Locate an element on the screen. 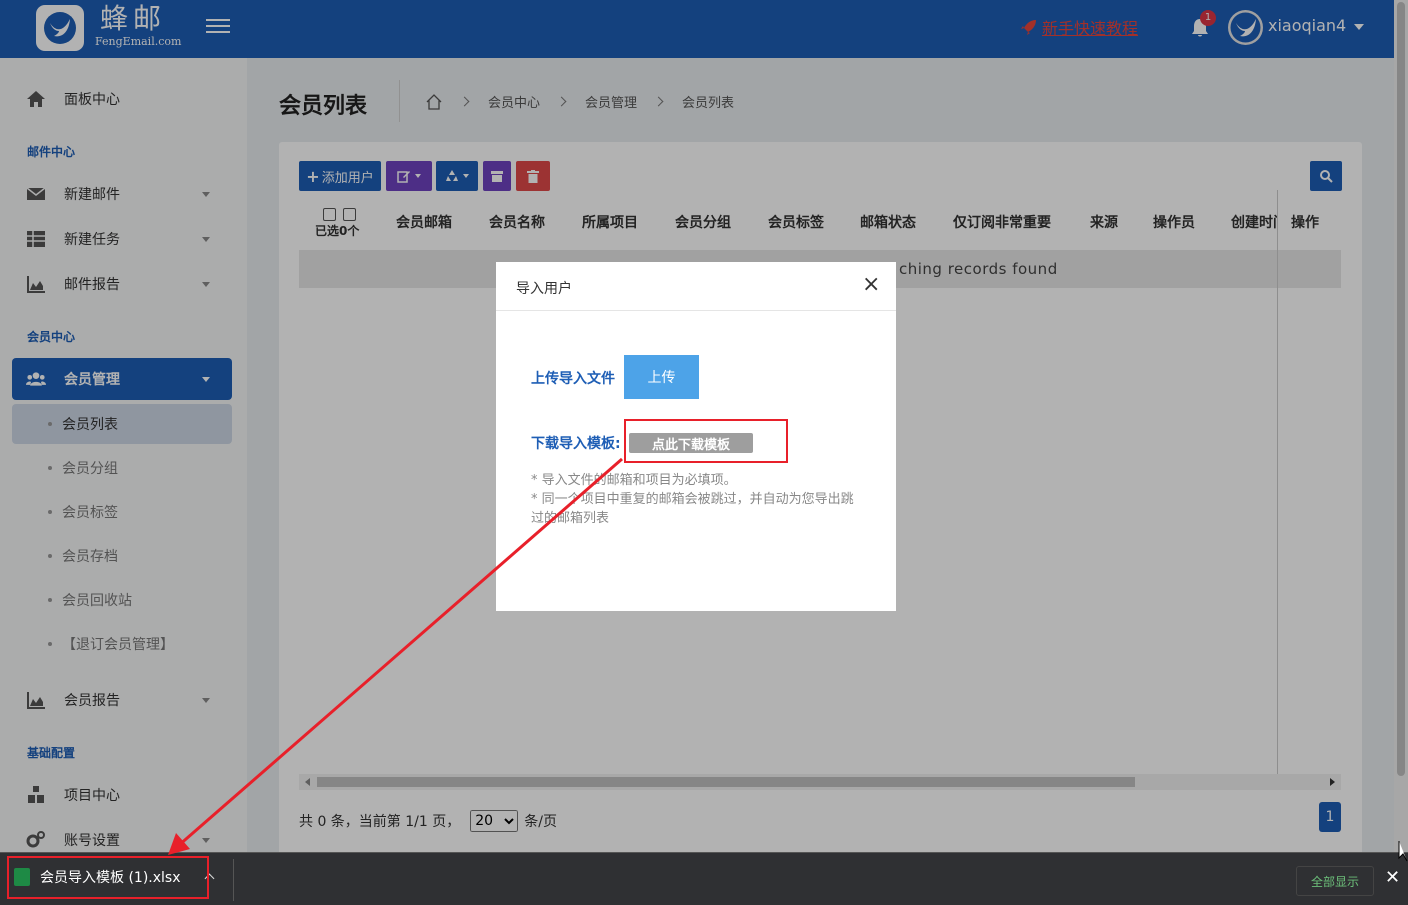 The width and height of the screenshot is (1408, 905). upload-label: 上传导入文件 is located at coordinates (573, 379).